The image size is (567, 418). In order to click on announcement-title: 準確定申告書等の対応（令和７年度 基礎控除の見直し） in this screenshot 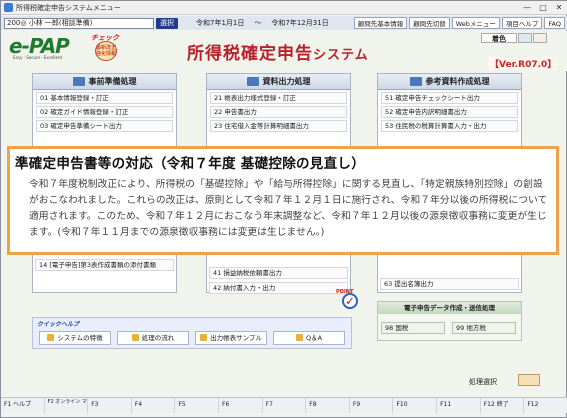, I will do `click(190, 164)`.